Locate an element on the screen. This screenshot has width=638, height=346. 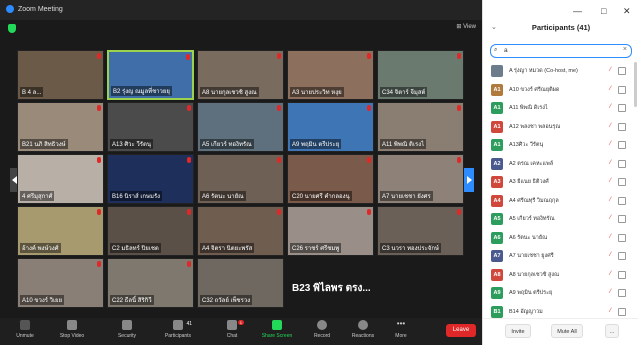
security-button: Security is located at coordinates (127, 329).